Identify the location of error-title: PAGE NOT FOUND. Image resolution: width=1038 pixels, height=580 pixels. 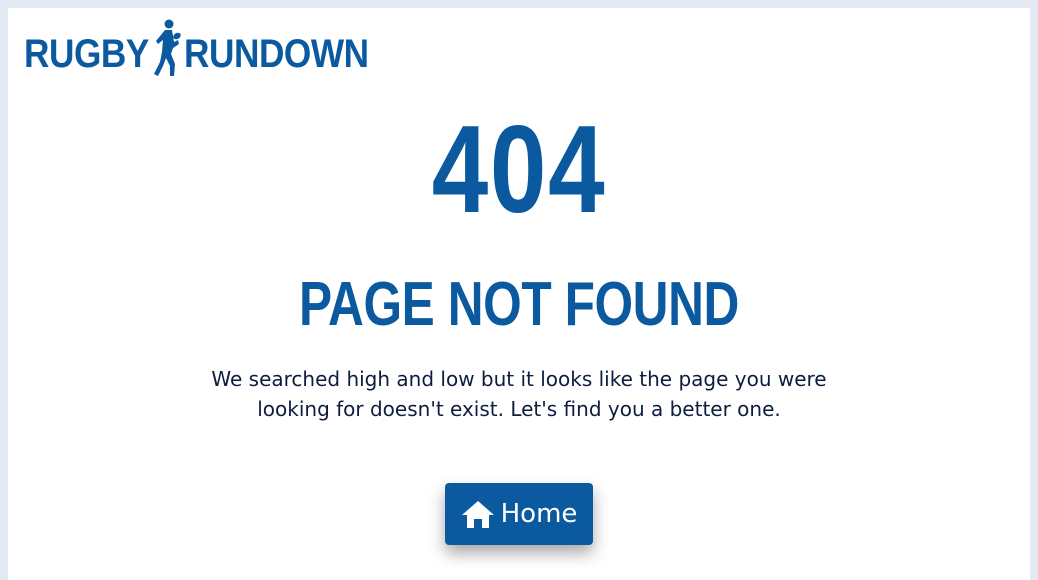
(519, 304).